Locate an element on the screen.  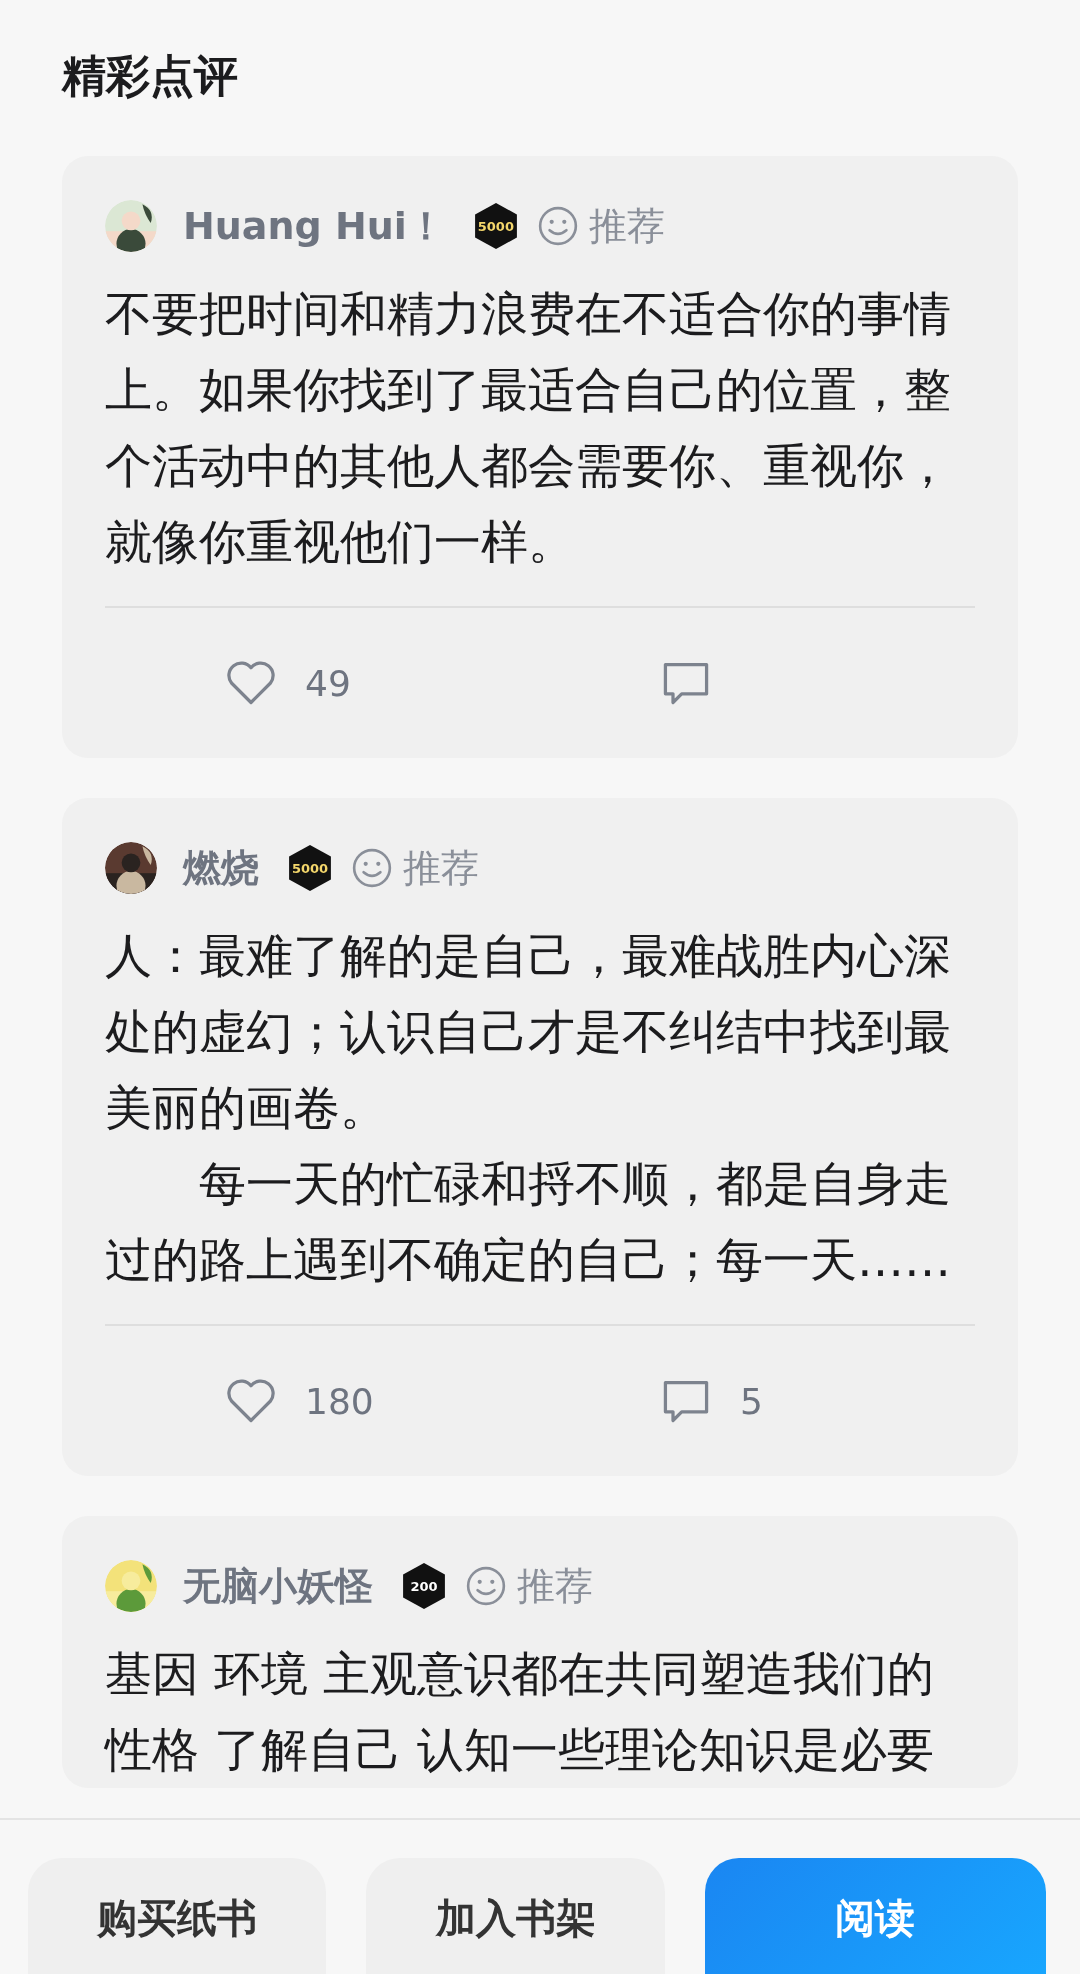
user-name: 无脑小妖怪 is located at coordinates (278, 1586).